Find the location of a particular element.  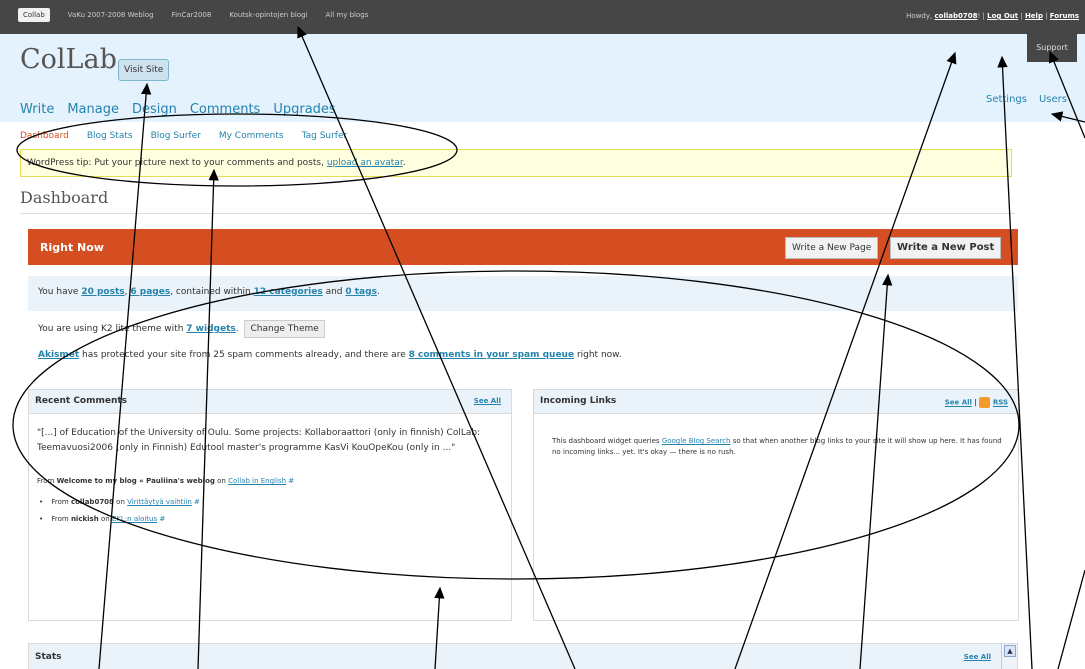

list-item: From nickish on EKL:n aloitus # is located at coordinates (119, 519).